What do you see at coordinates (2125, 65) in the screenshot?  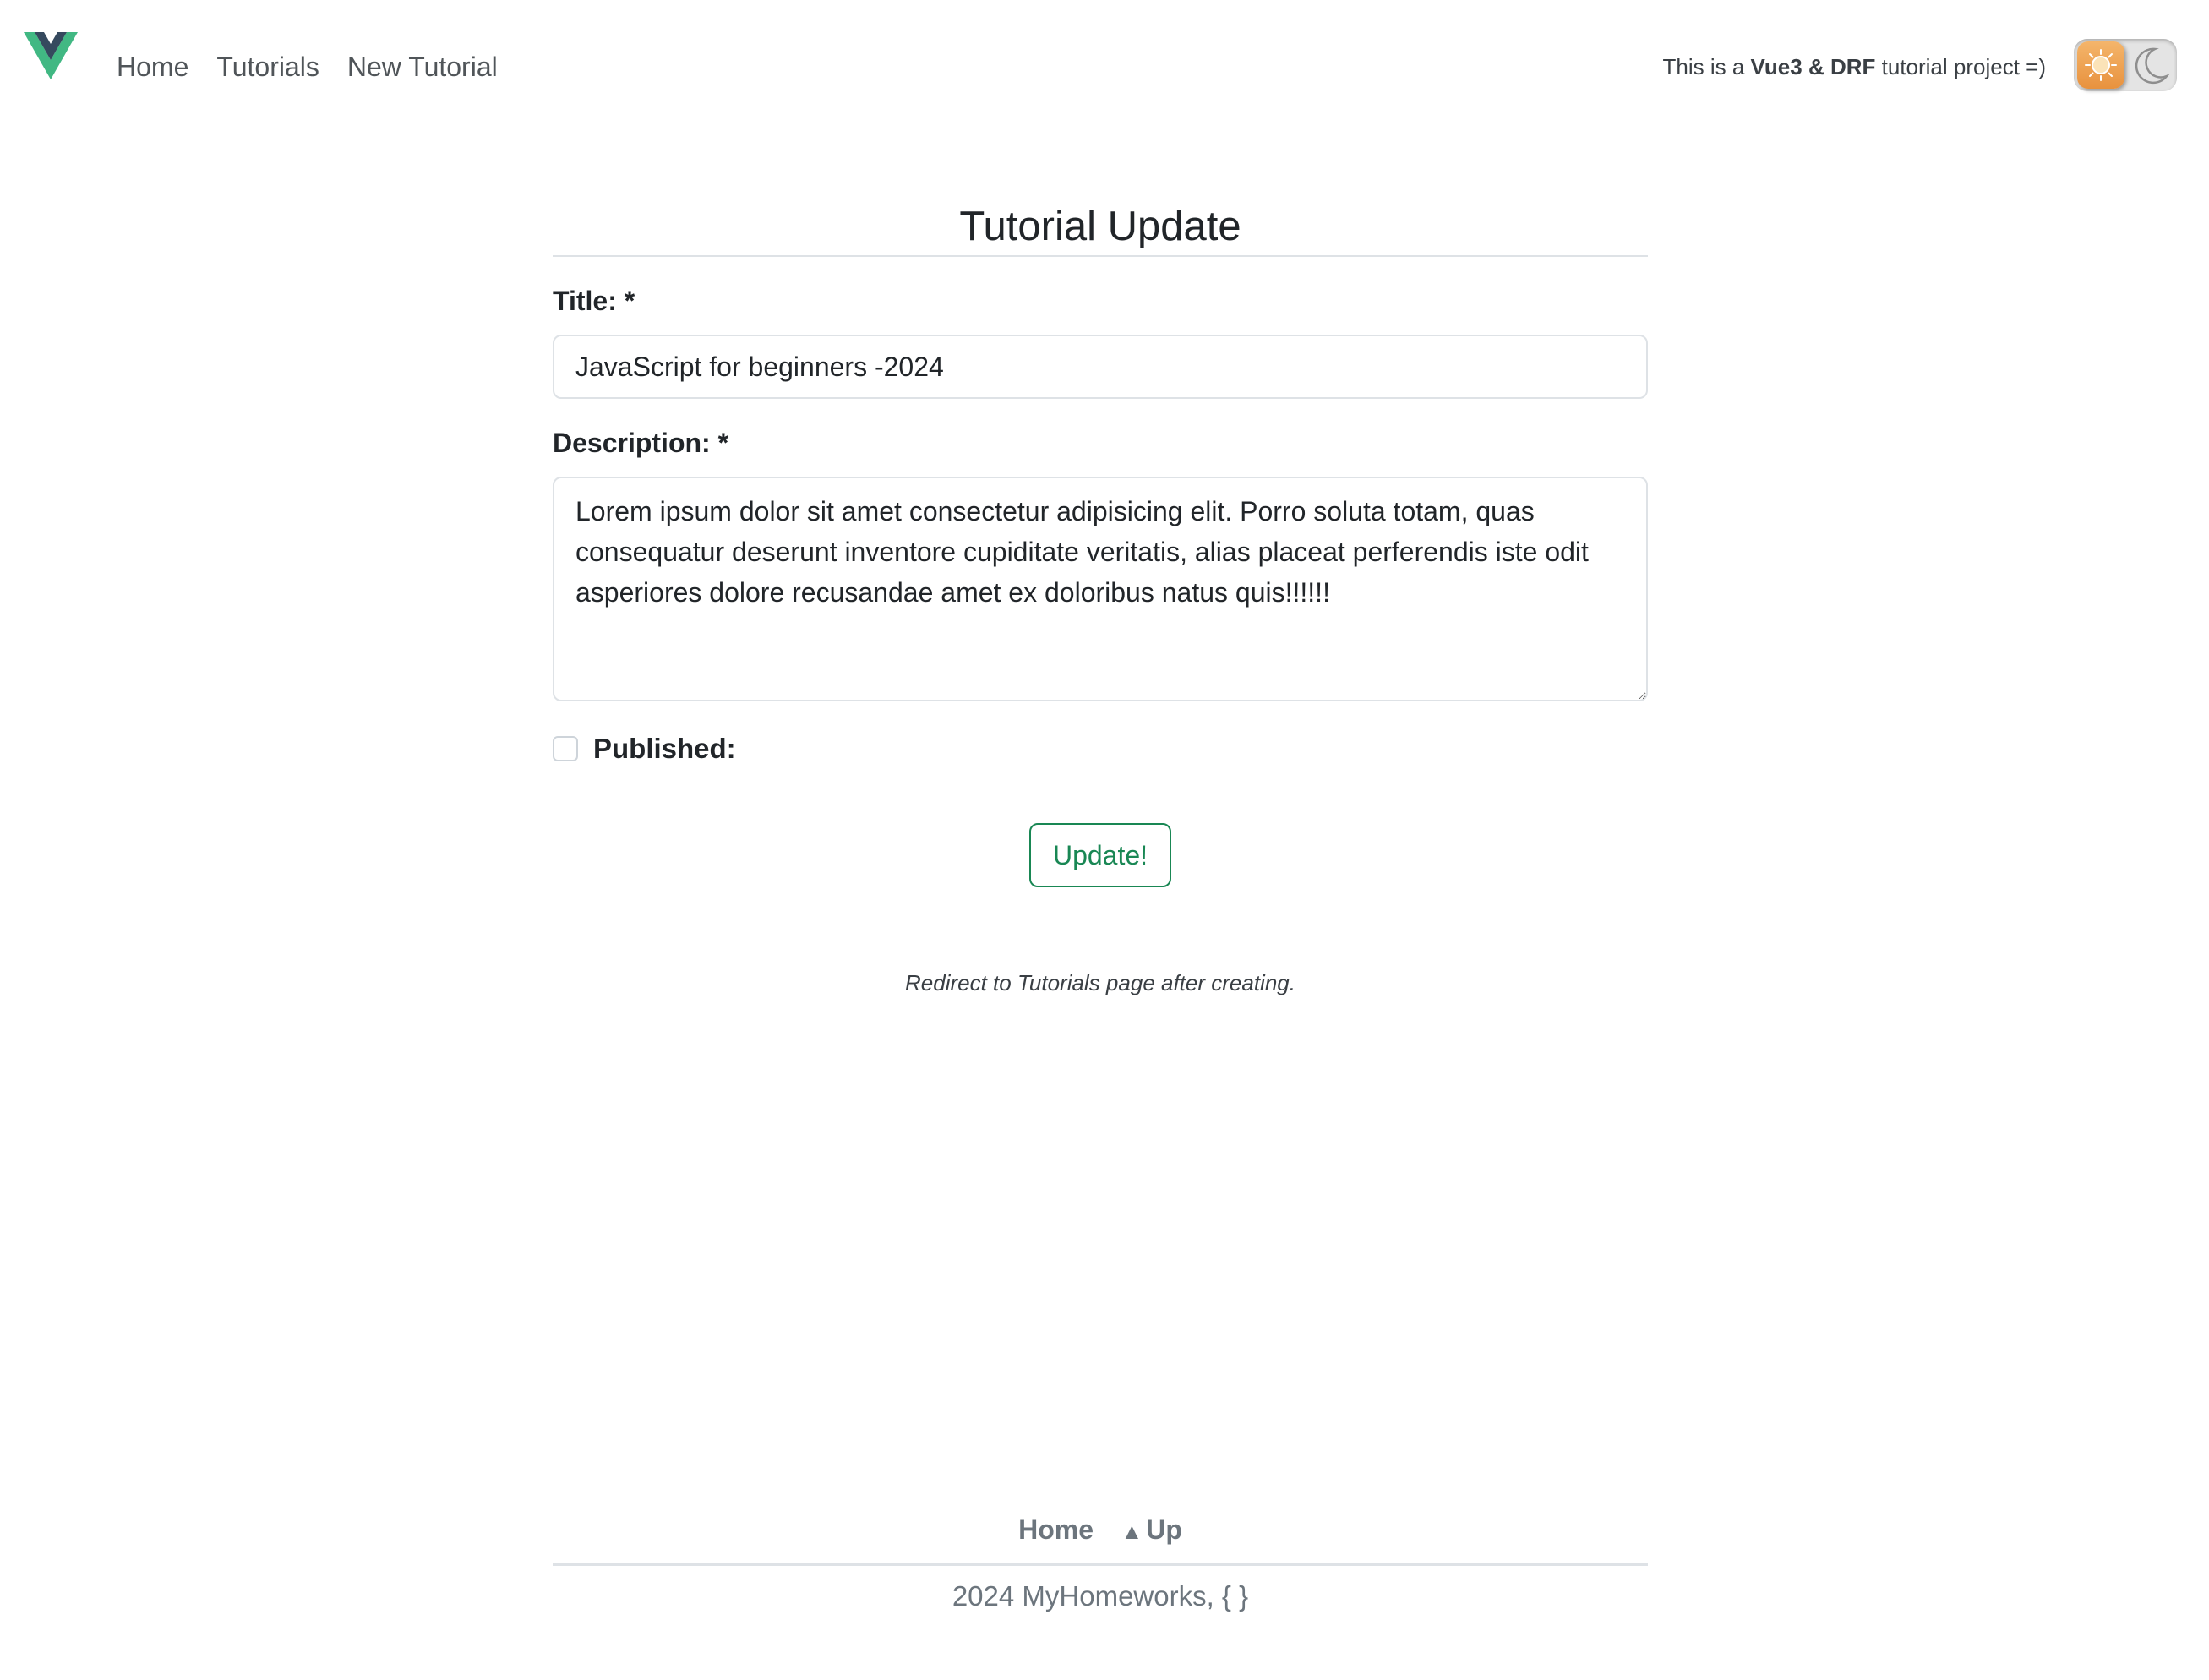 I see `theme-toggle` at bounding box center [2125, 65].